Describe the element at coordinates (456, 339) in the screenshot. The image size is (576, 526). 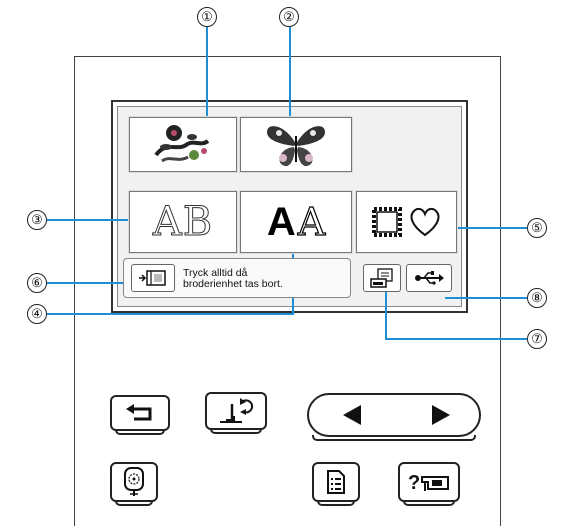
I see `leader-line-7-h` at that location.